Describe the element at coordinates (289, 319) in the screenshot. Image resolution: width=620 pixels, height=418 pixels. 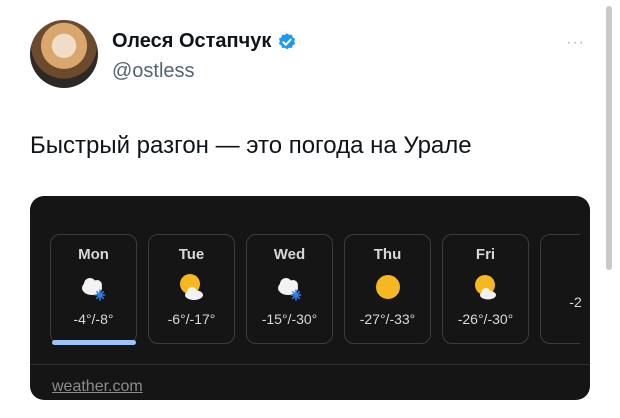
I see `day-temperature: -15°/-30°` at that location.